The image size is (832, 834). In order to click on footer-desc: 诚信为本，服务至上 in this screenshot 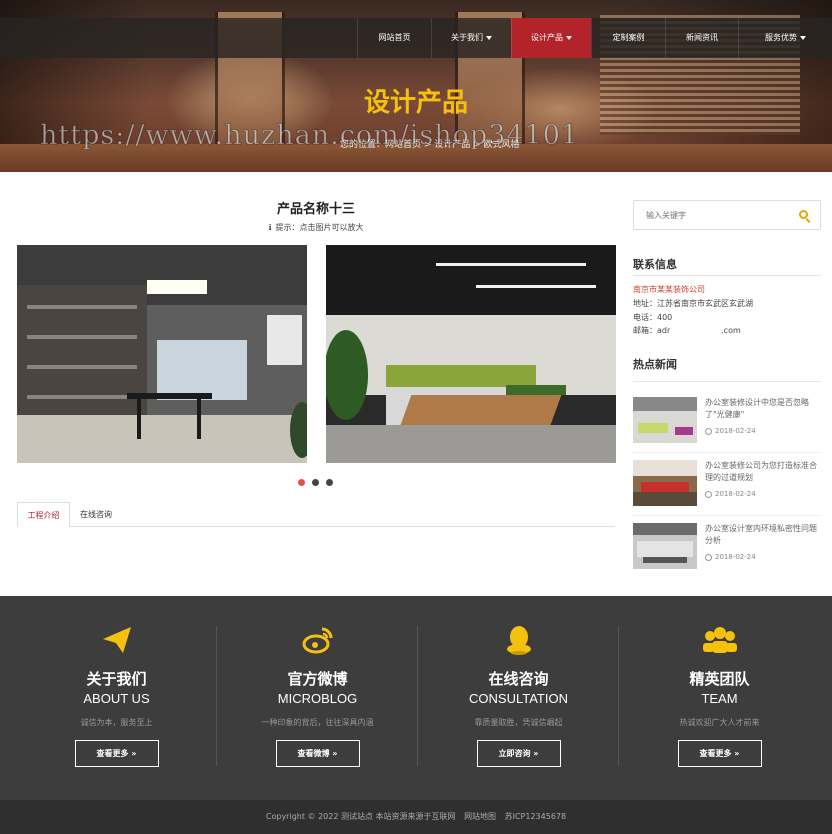, I will do `click(116, 722)`.